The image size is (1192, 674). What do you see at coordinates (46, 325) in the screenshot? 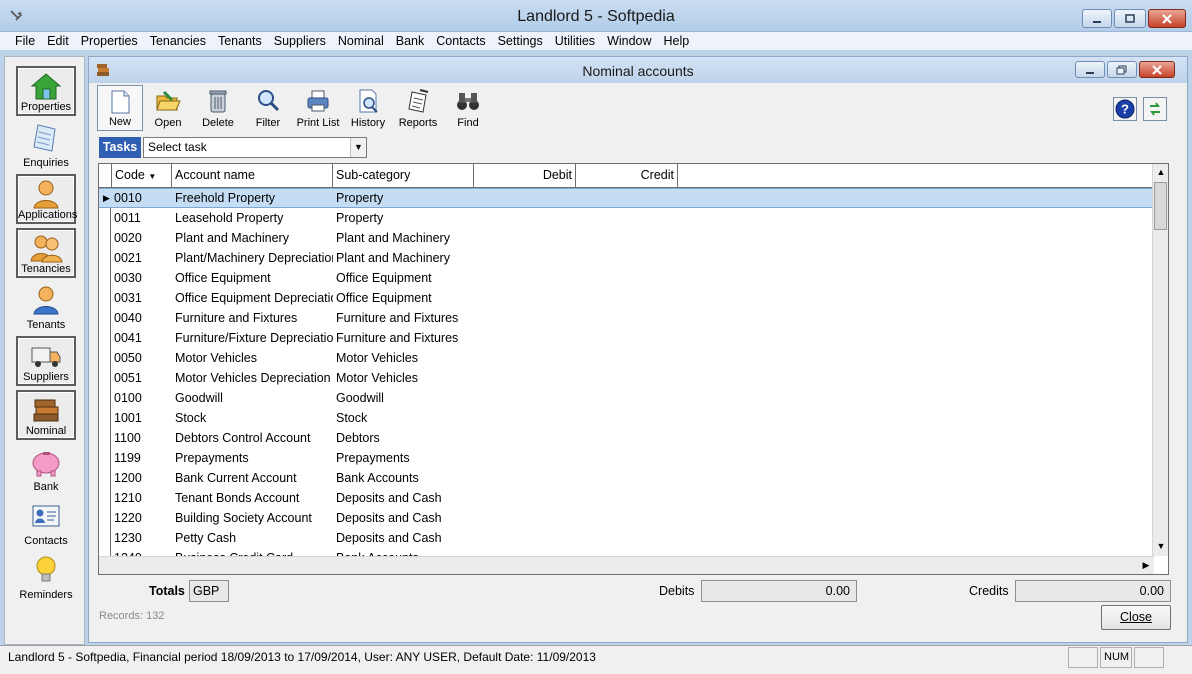
I see `sidebar-label: Tenants` at bounding box center [46, 325].